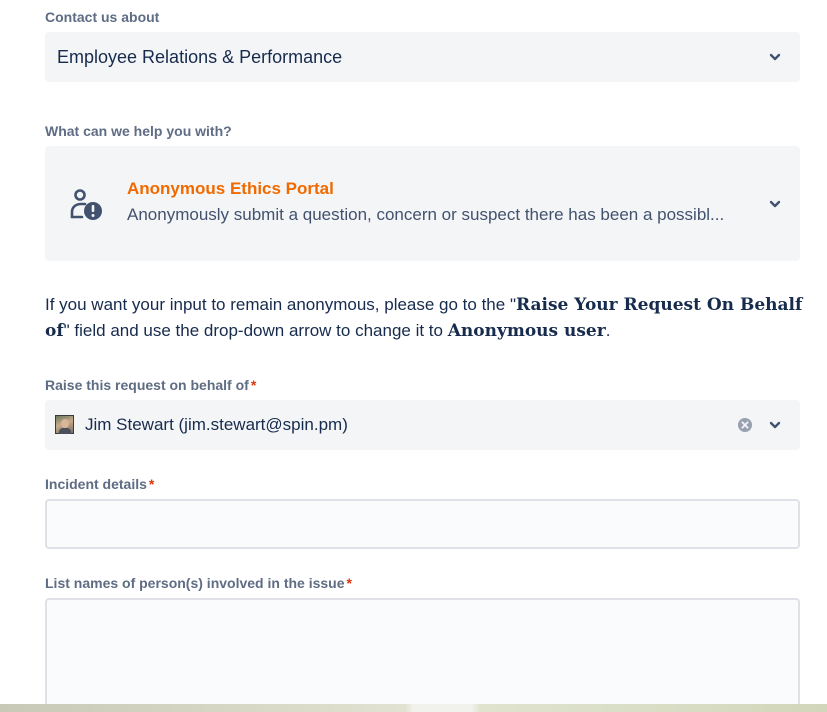 The width and height of the screenshot is (827, 712). I want to click on behalf-select: Jim Stewart (jim.stewart@spin.pm), so click(422, 425).